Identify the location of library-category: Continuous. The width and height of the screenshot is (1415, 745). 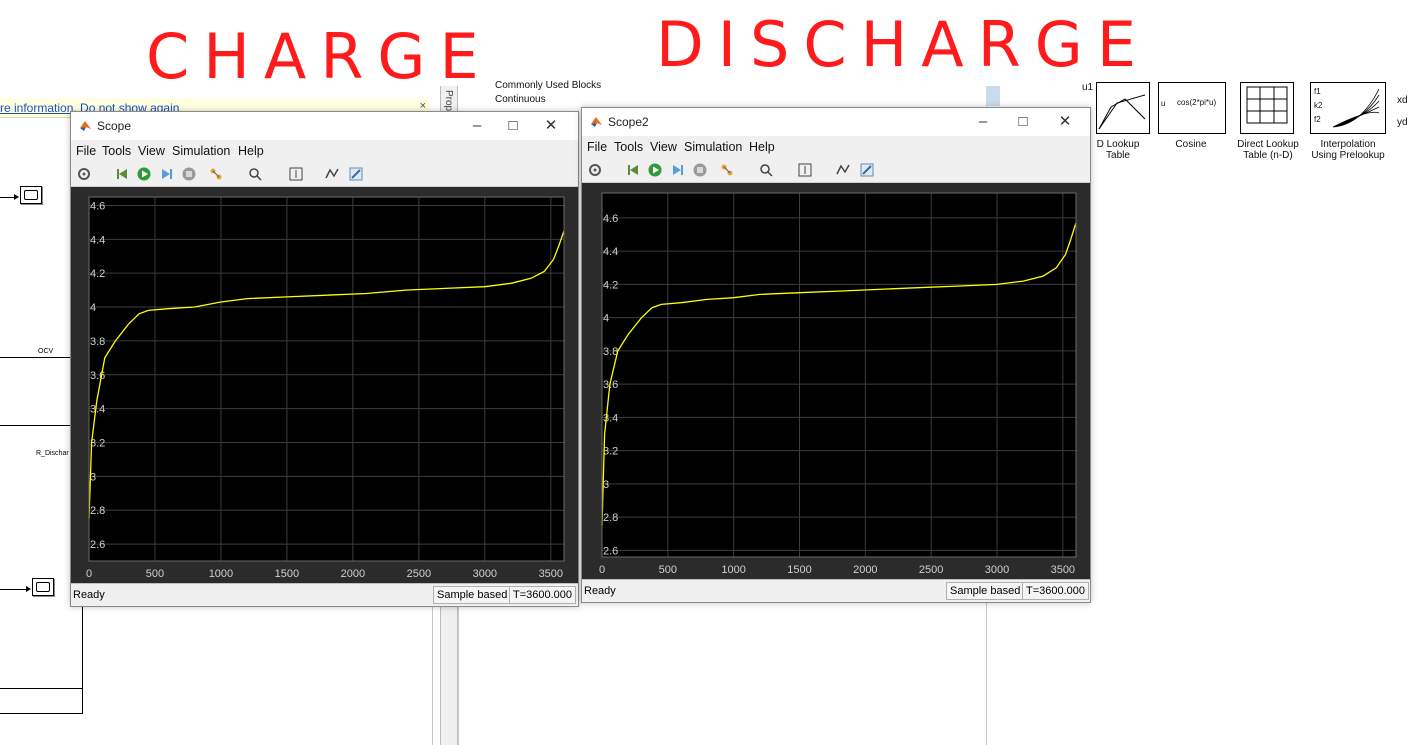
(520, 99).